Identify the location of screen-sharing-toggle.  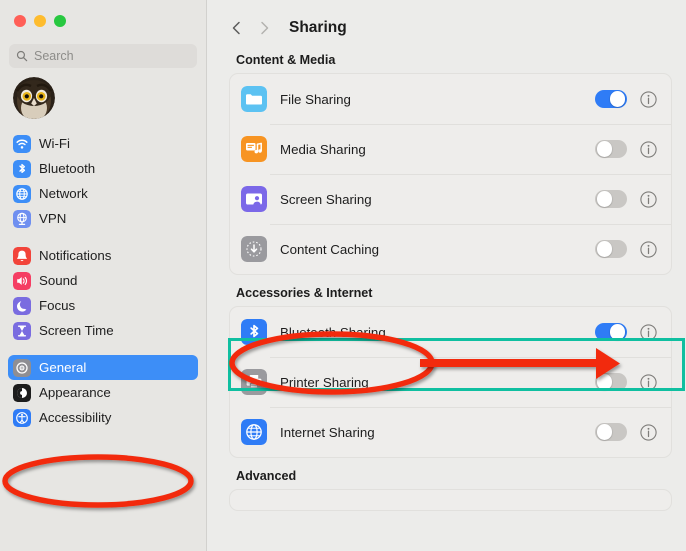
(611, 199).